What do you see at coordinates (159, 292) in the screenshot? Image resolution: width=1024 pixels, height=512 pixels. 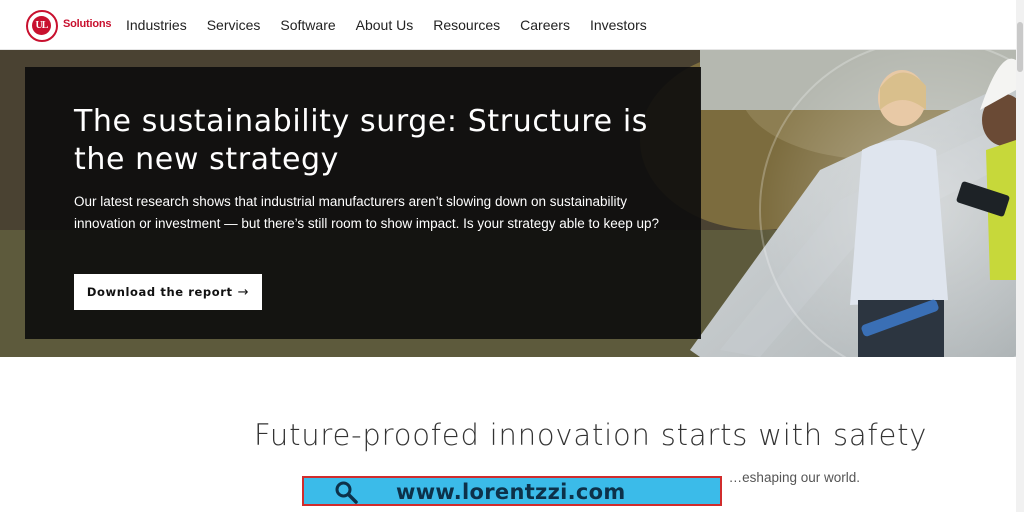 I see `download-report-label: Download the report` at bounding box center [159, 292].